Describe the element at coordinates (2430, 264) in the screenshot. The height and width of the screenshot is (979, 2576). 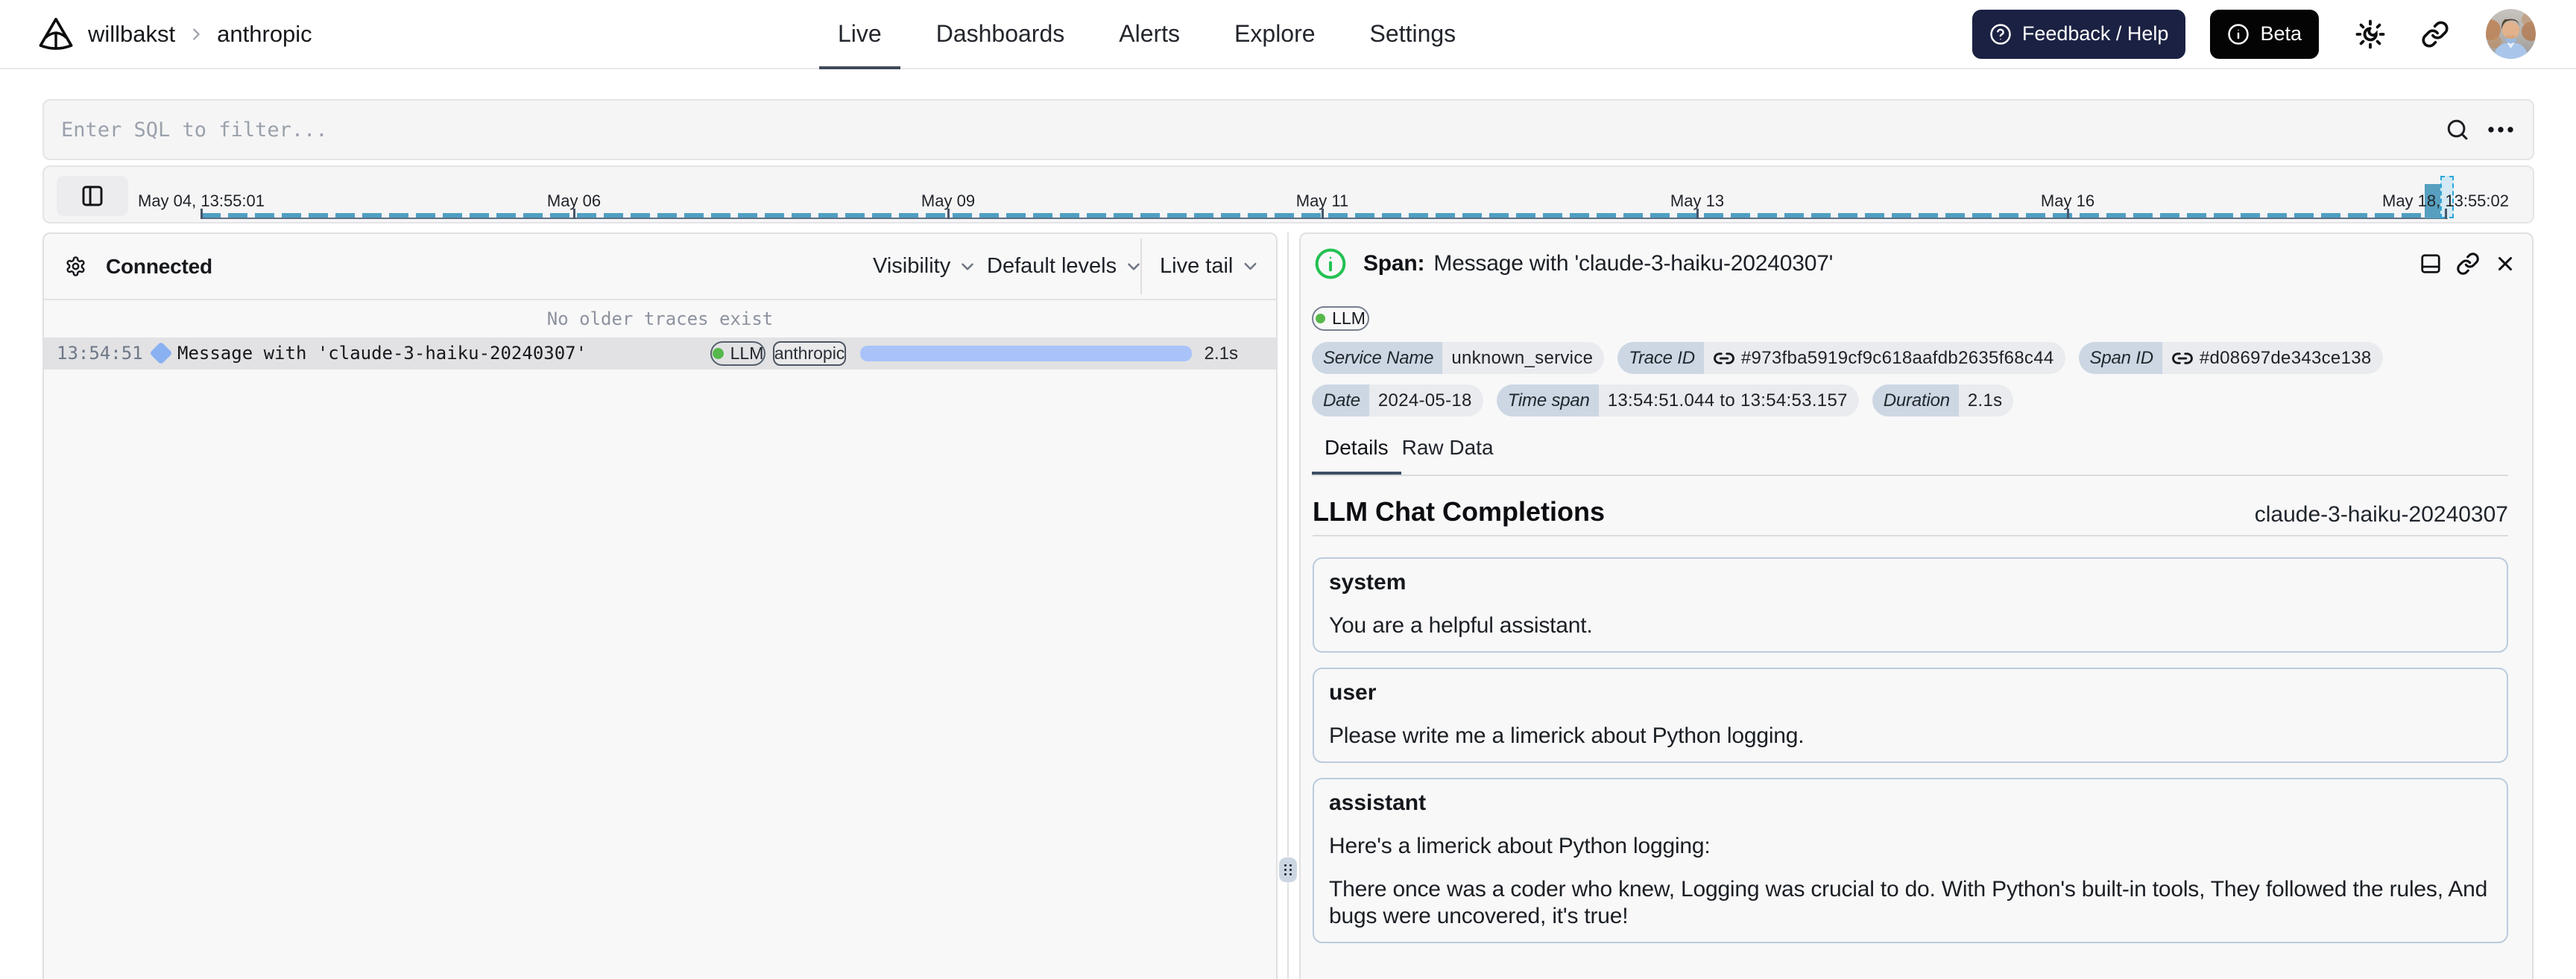
I see `dock-panel-icon` at that location.